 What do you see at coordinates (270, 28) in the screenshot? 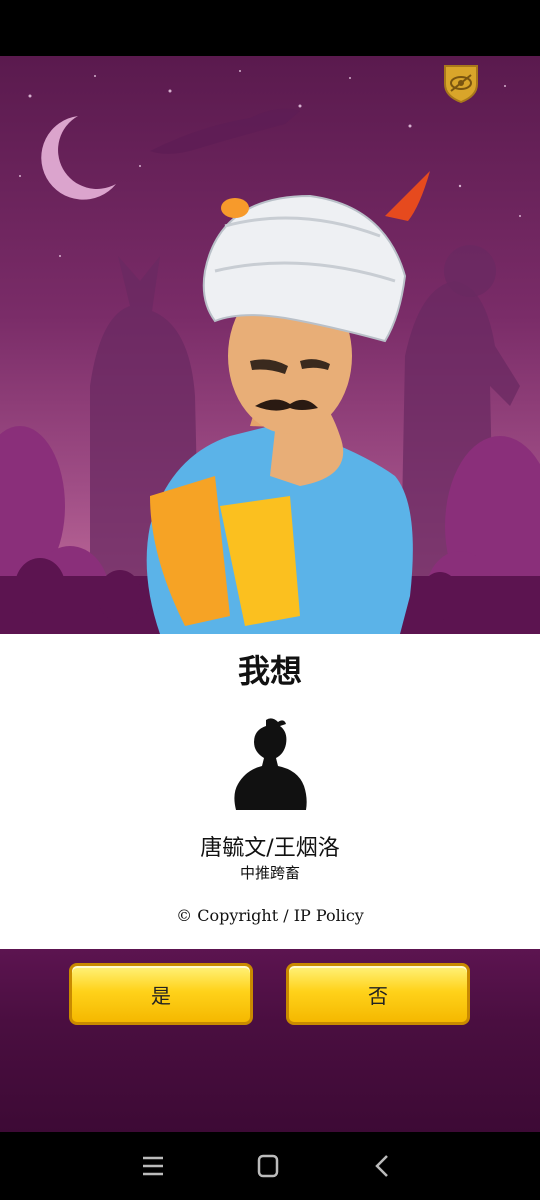
I see `status-bar` at bounding box center [270, 28].